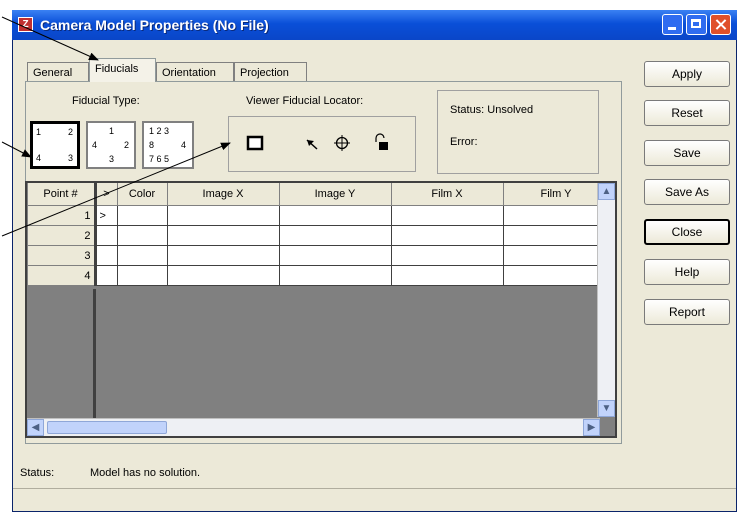  What do you see at coordinates (687, 74) in the screenshot?
I see `apply-button: Apply` at bounding box center [687, 74].